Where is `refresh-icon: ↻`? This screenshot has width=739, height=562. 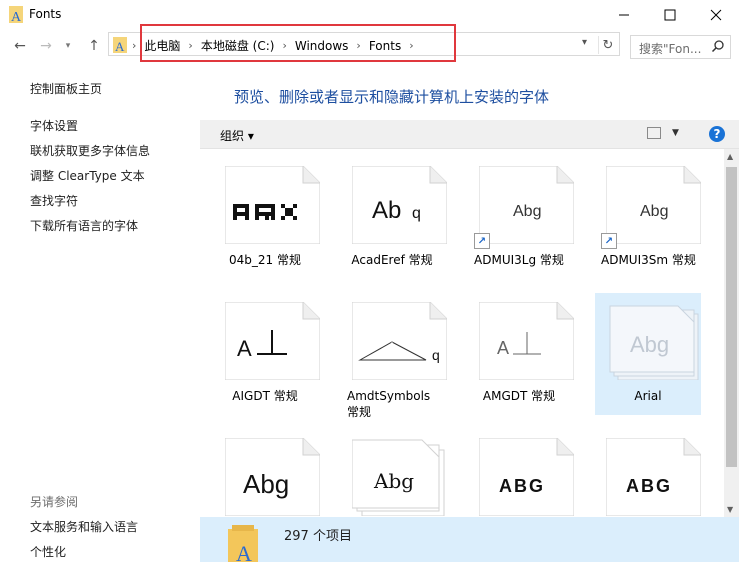 refresh-icon: ↻ is located at coordinates (608, 45).